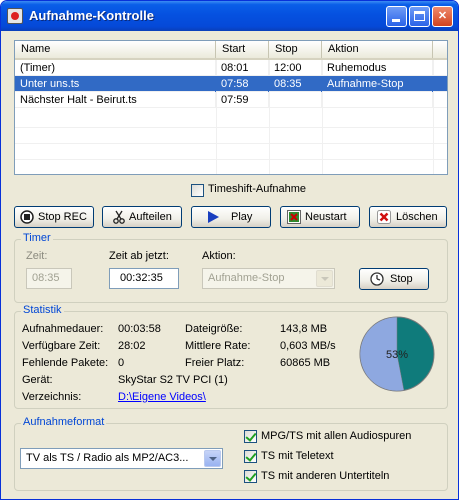 The height and width of the screenshot is (500, 459). What do you see at coordinates (326, 217) in the screenshot?
I see `restart-label: Neustart` at bounding box center [326, 217].